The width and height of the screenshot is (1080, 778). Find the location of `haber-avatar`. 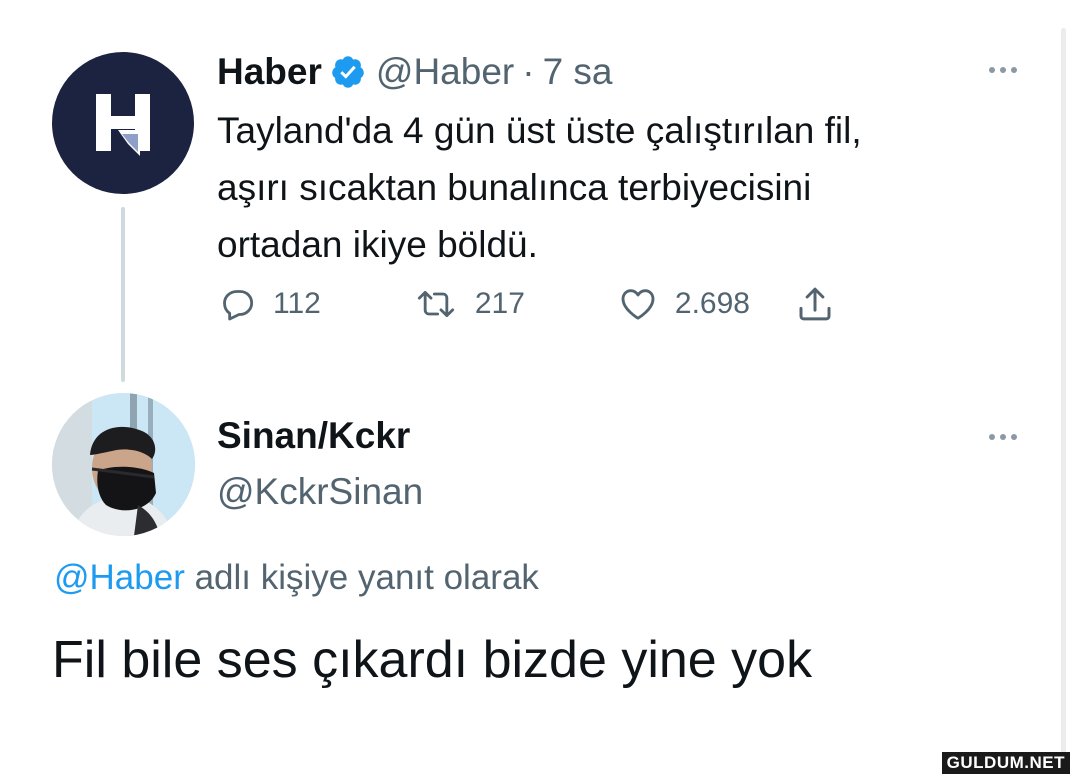

haber-avatar is located at coordinates (123, 123).